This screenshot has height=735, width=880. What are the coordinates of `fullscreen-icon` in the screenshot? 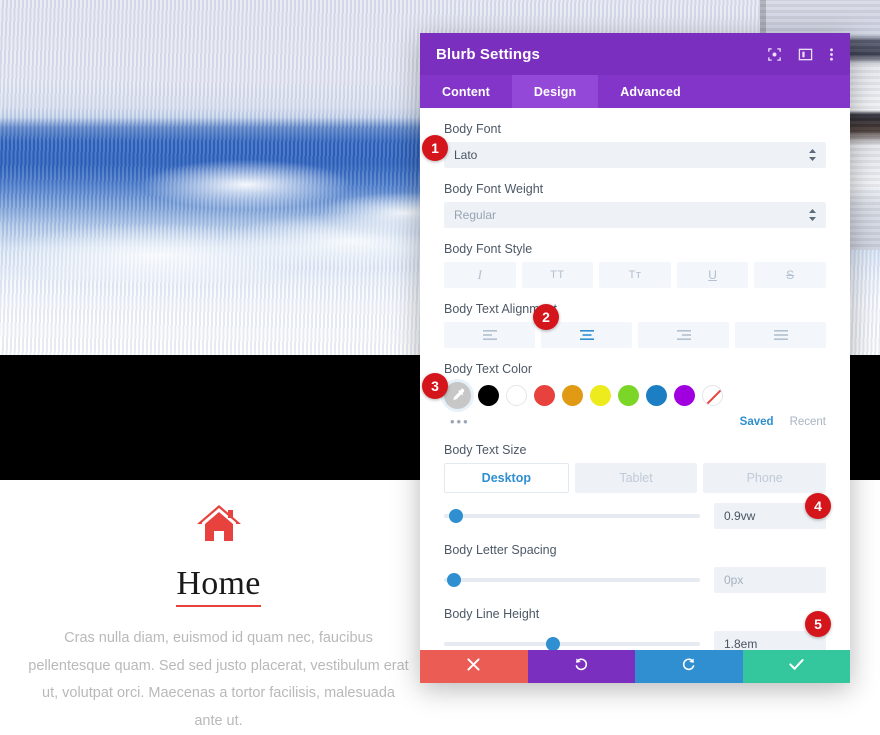 It's located at (774, 54).